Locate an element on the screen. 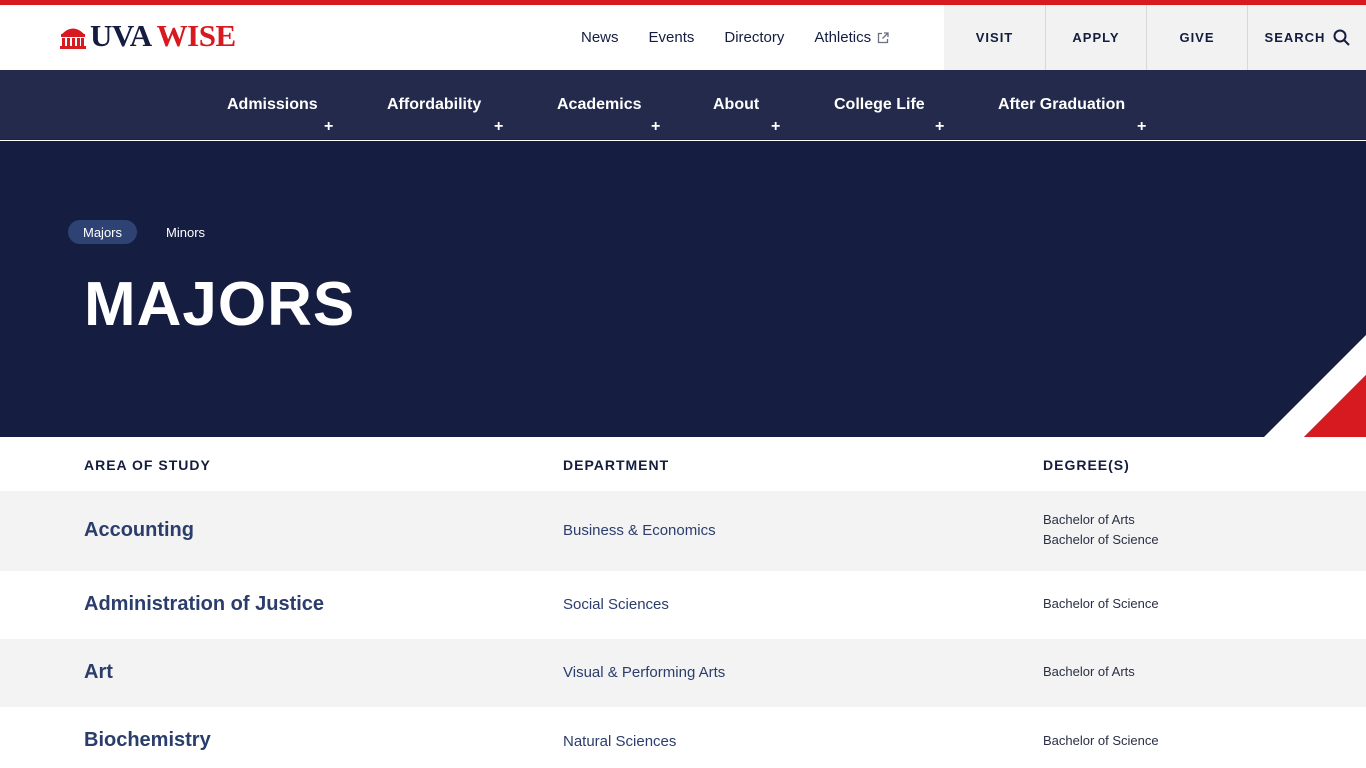  corner-decoration is located at coordinates (1315, 386).